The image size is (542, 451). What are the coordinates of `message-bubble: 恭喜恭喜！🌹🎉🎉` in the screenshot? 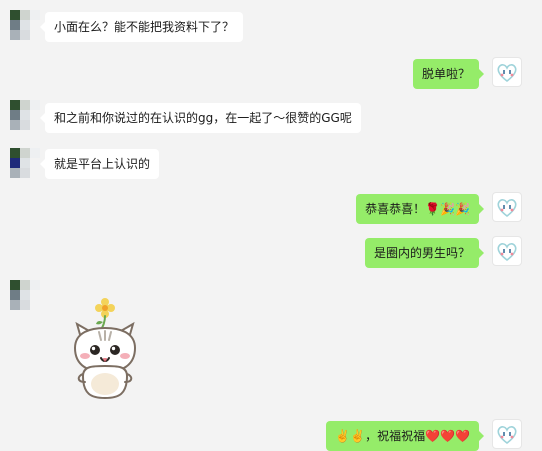 It's located at (420, 209).